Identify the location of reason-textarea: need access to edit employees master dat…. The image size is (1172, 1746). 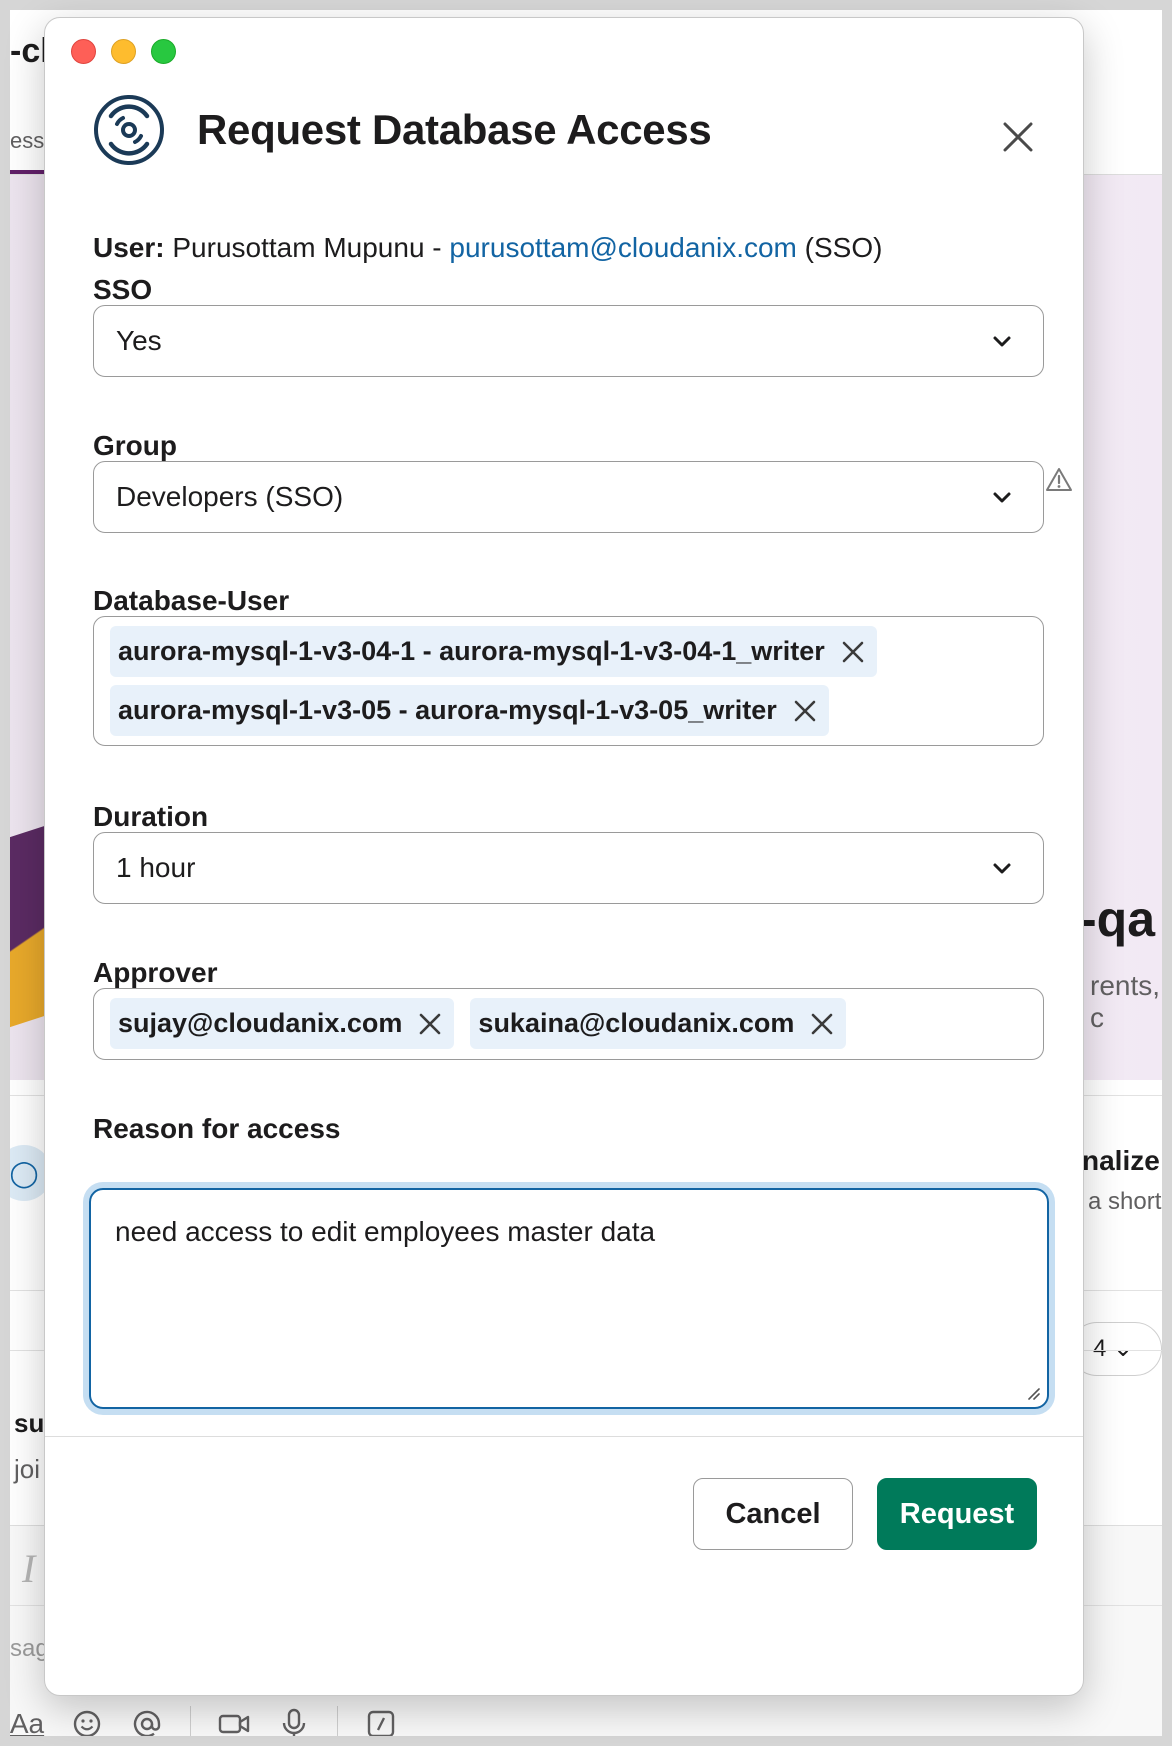
(569, 1298).